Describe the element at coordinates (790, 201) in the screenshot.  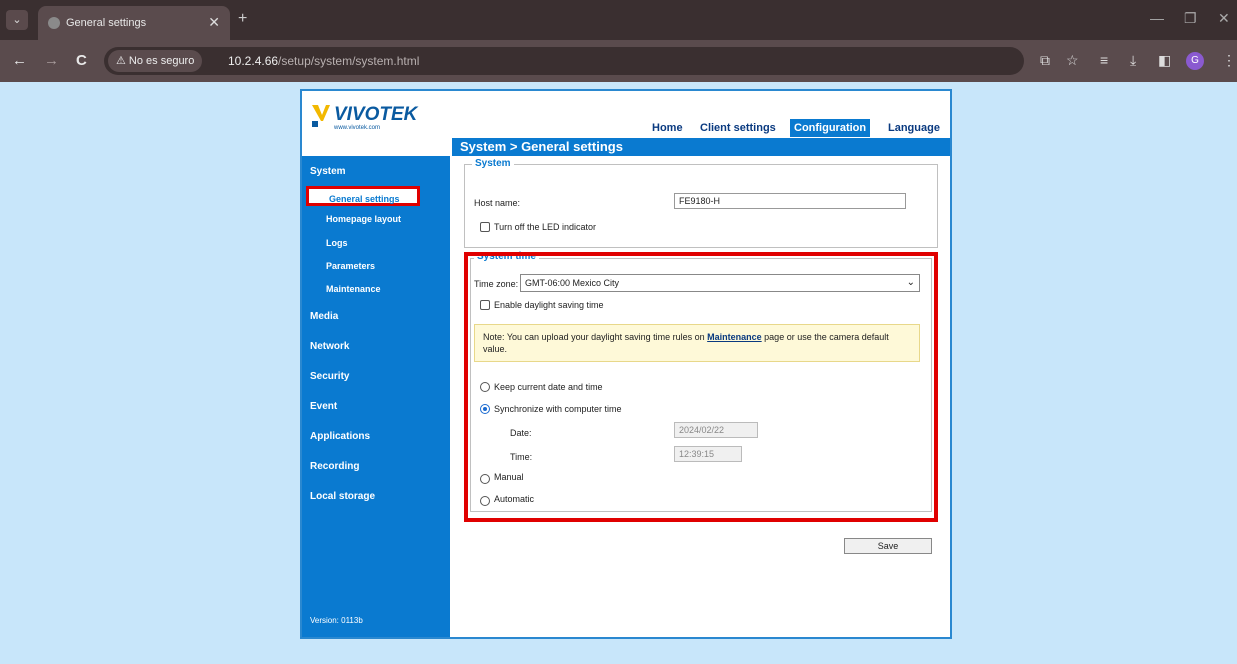
I see `host-name-input: FE9180-H` at that location.